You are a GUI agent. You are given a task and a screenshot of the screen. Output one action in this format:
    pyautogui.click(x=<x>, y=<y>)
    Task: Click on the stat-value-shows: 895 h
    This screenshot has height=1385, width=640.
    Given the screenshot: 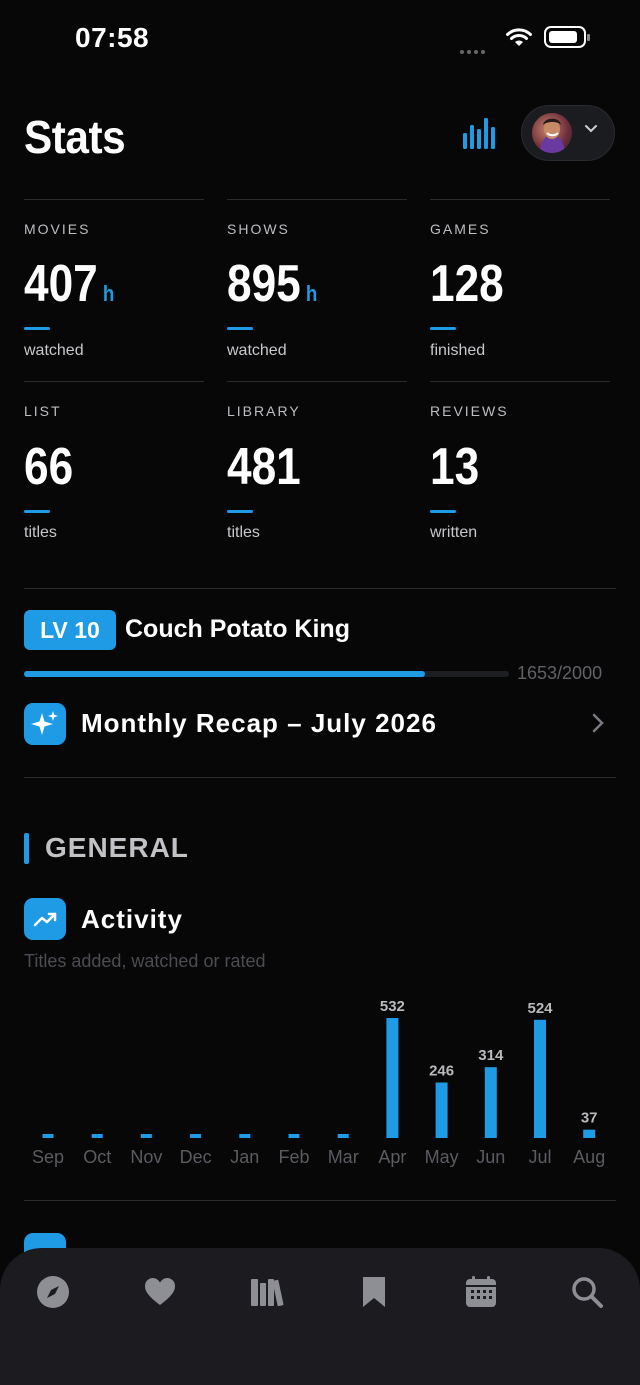 What is the action you would take?
    pyautogui.click(x=272, y=284)
    